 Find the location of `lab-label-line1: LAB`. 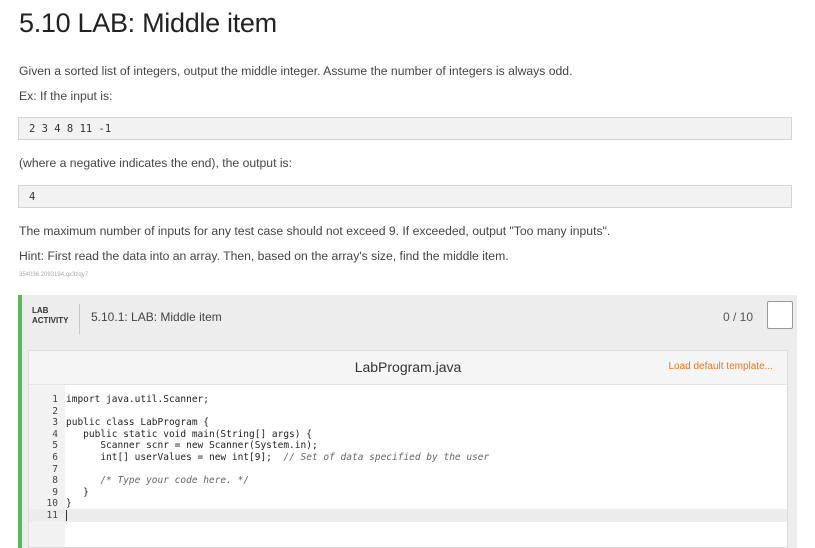

lab-label-line1: LAB is located at coordinates (40, 310).